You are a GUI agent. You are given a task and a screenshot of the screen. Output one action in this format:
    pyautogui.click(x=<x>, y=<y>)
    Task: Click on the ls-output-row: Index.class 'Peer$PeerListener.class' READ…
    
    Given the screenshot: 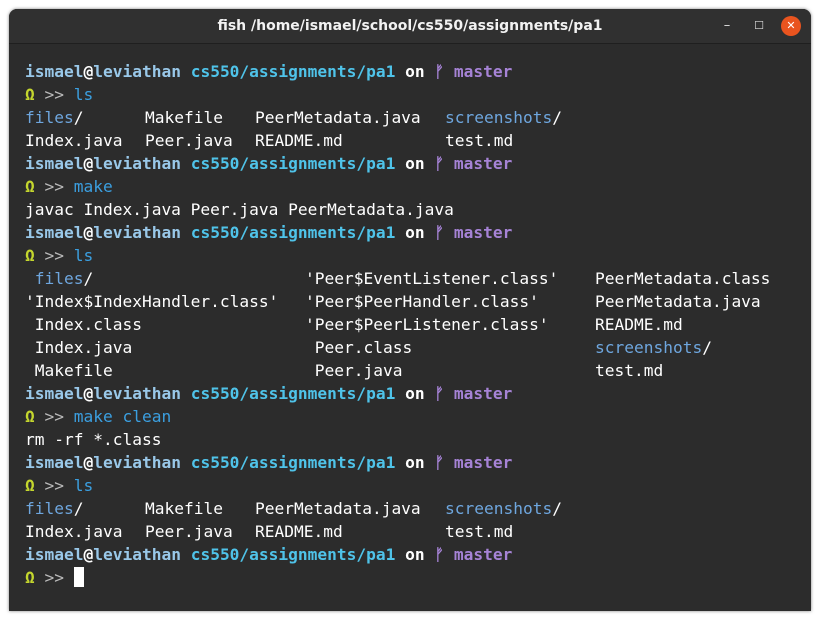 What is the action you would take?
    pyautogui.click(x=418, y=324)
    